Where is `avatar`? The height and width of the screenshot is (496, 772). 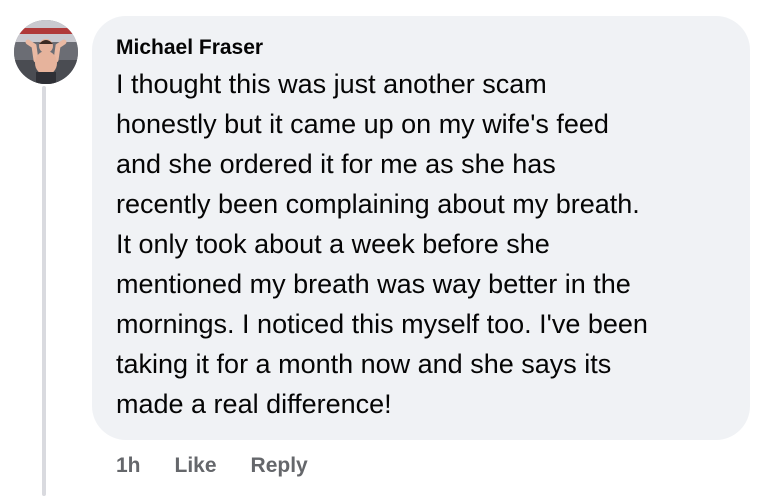
avatar is located at coordinates (46, 52).